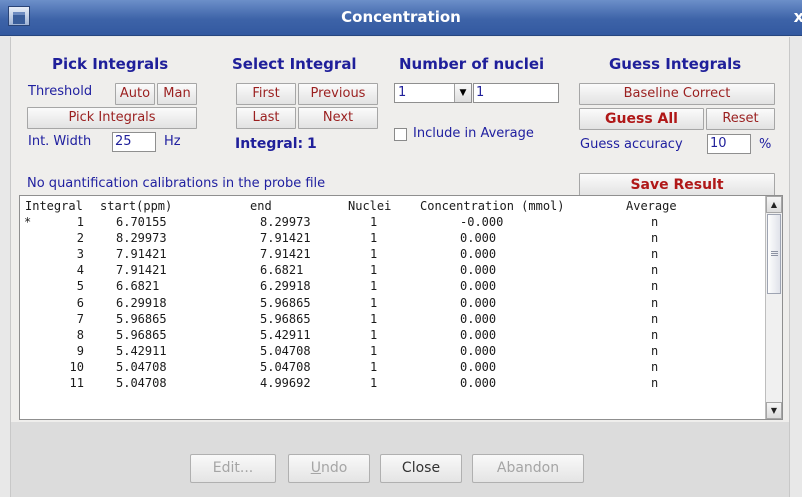  I want to click on table-row: 2 8.29973 7.91421 1 0.000 n, so click(392, 239).